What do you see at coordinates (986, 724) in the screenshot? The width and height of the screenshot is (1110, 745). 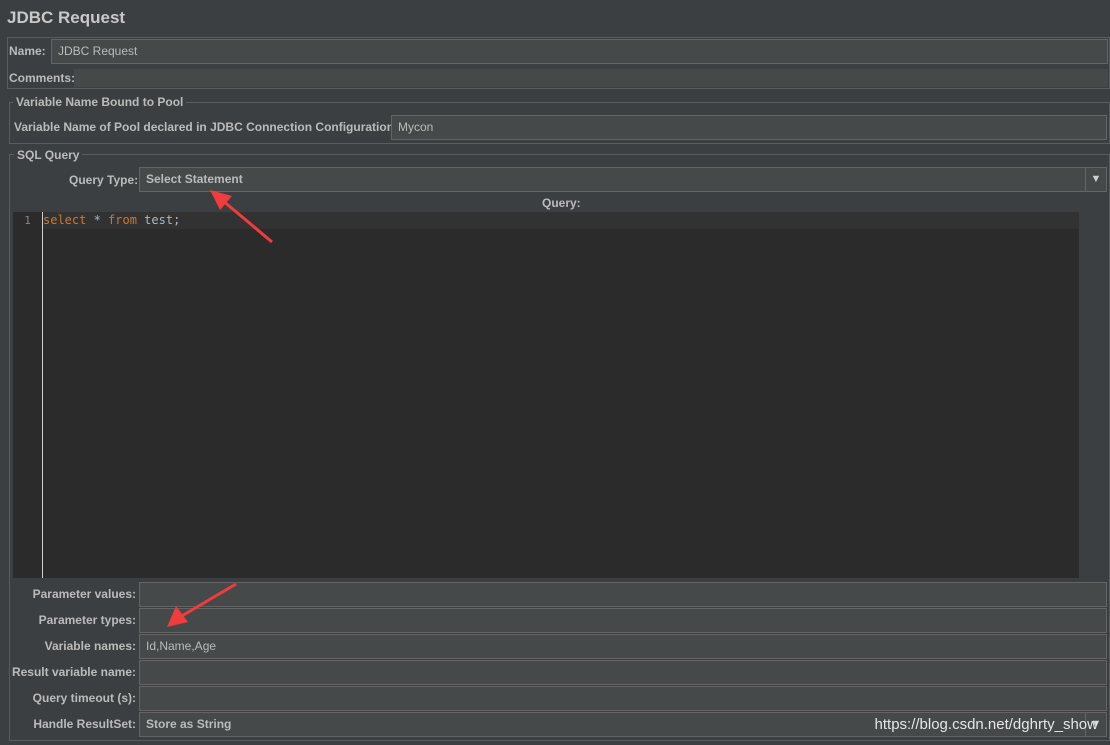 I see `watermark: https://blog.csdn.net/dghrty_show` at bounding box center [986, 724].